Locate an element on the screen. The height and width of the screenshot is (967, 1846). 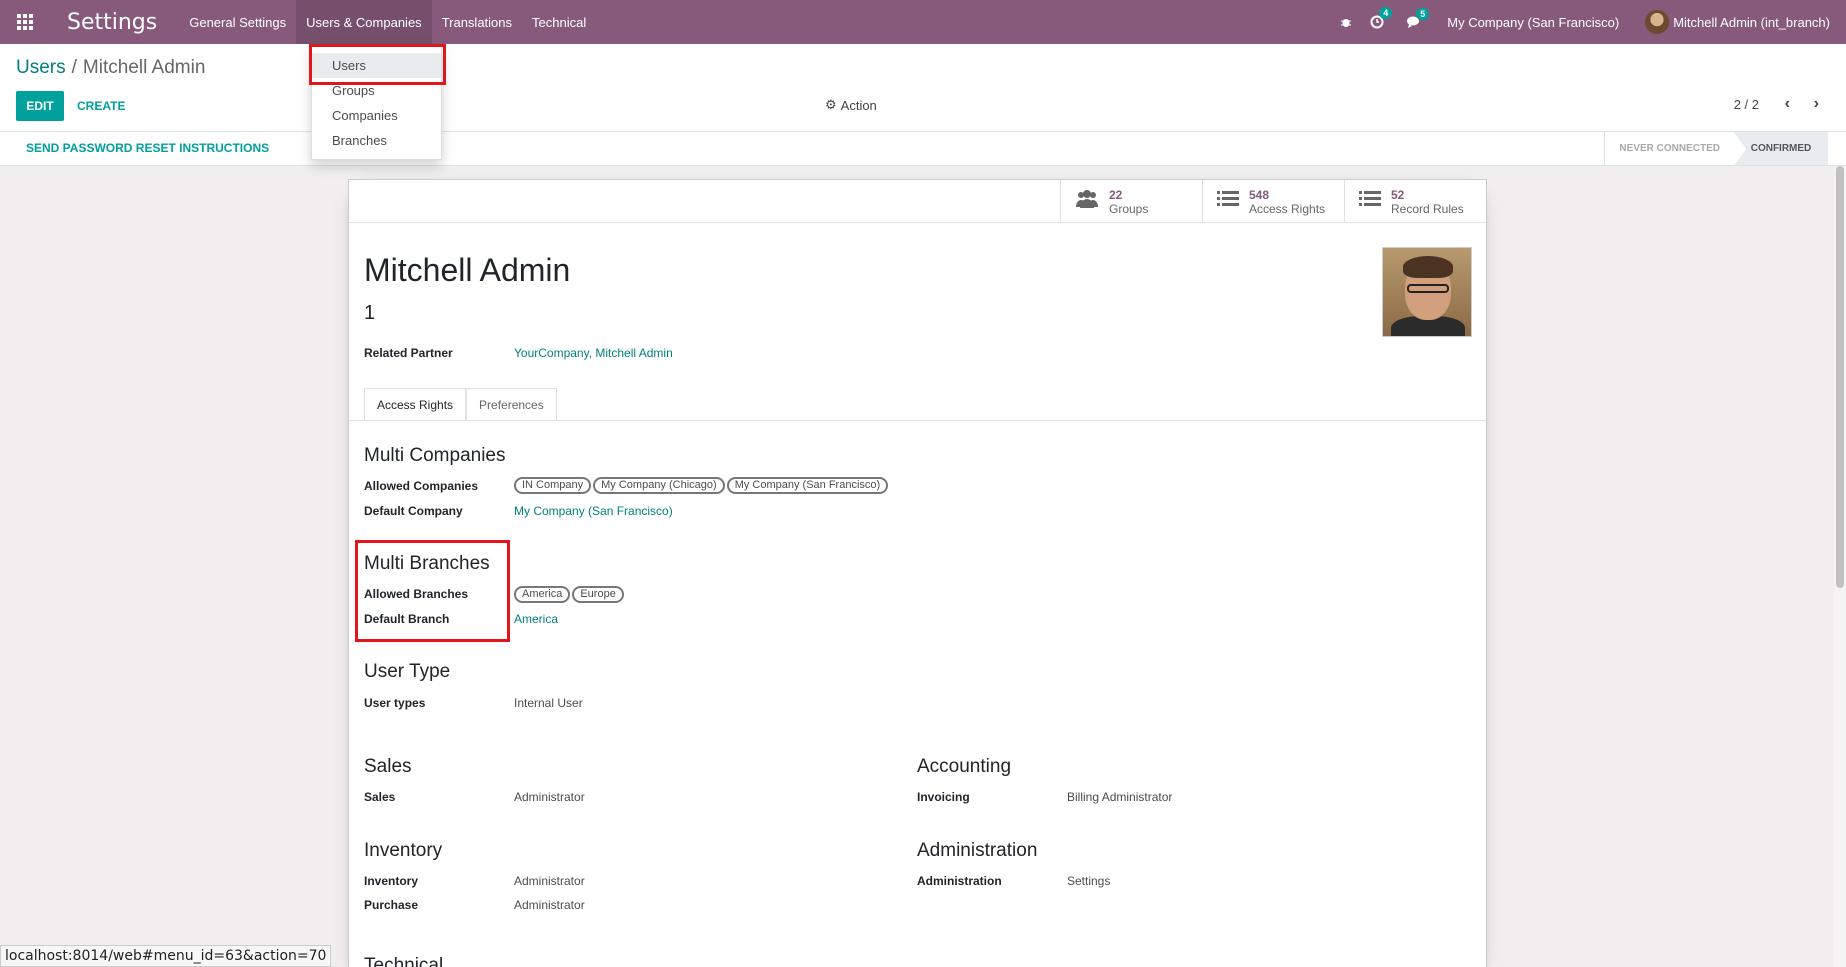
sales-title: Sales is located at coordinates (388, 766).